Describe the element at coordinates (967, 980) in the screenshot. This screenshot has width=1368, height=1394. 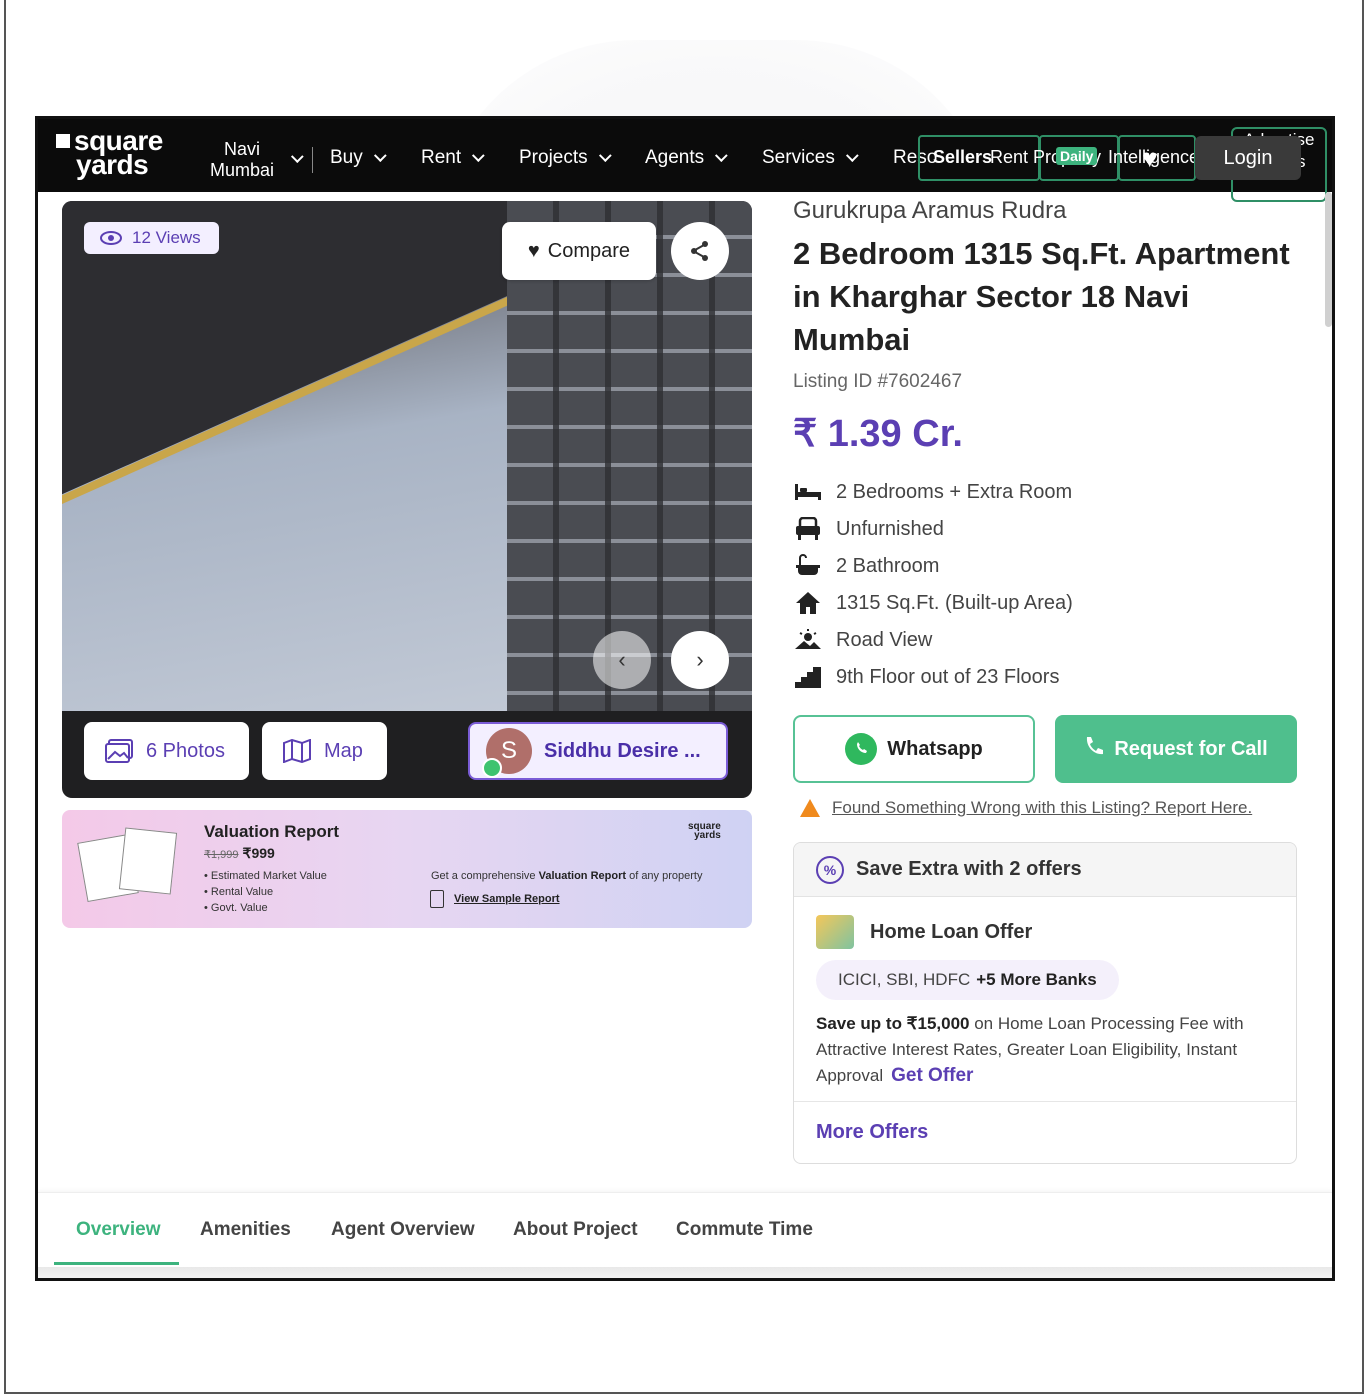
I see `banks-chip: ICICI, SBI, HDFC +5 More Banks` at that location.